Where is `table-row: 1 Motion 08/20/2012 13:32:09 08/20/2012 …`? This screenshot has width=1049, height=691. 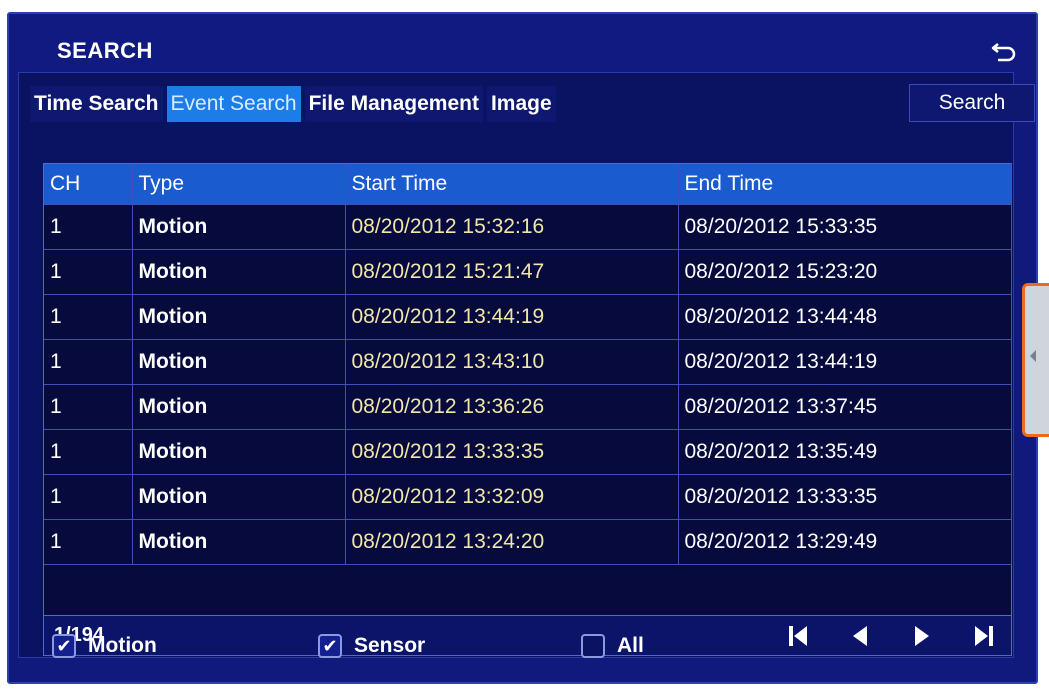 table-row: 1 Motion 08/20/2012 13:32:09 08/20/2012 … is located at coordinates (528, 497).